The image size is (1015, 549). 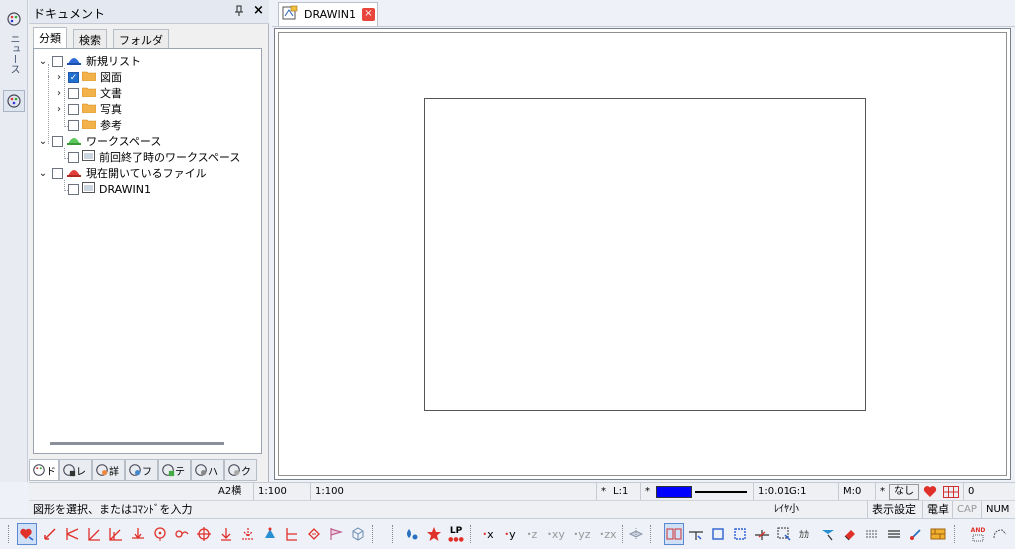 What do you see at coordinates (75, 470) in the screenshot?
I see `bottom-tab-layer: レ` at bounding box center [75, 470].